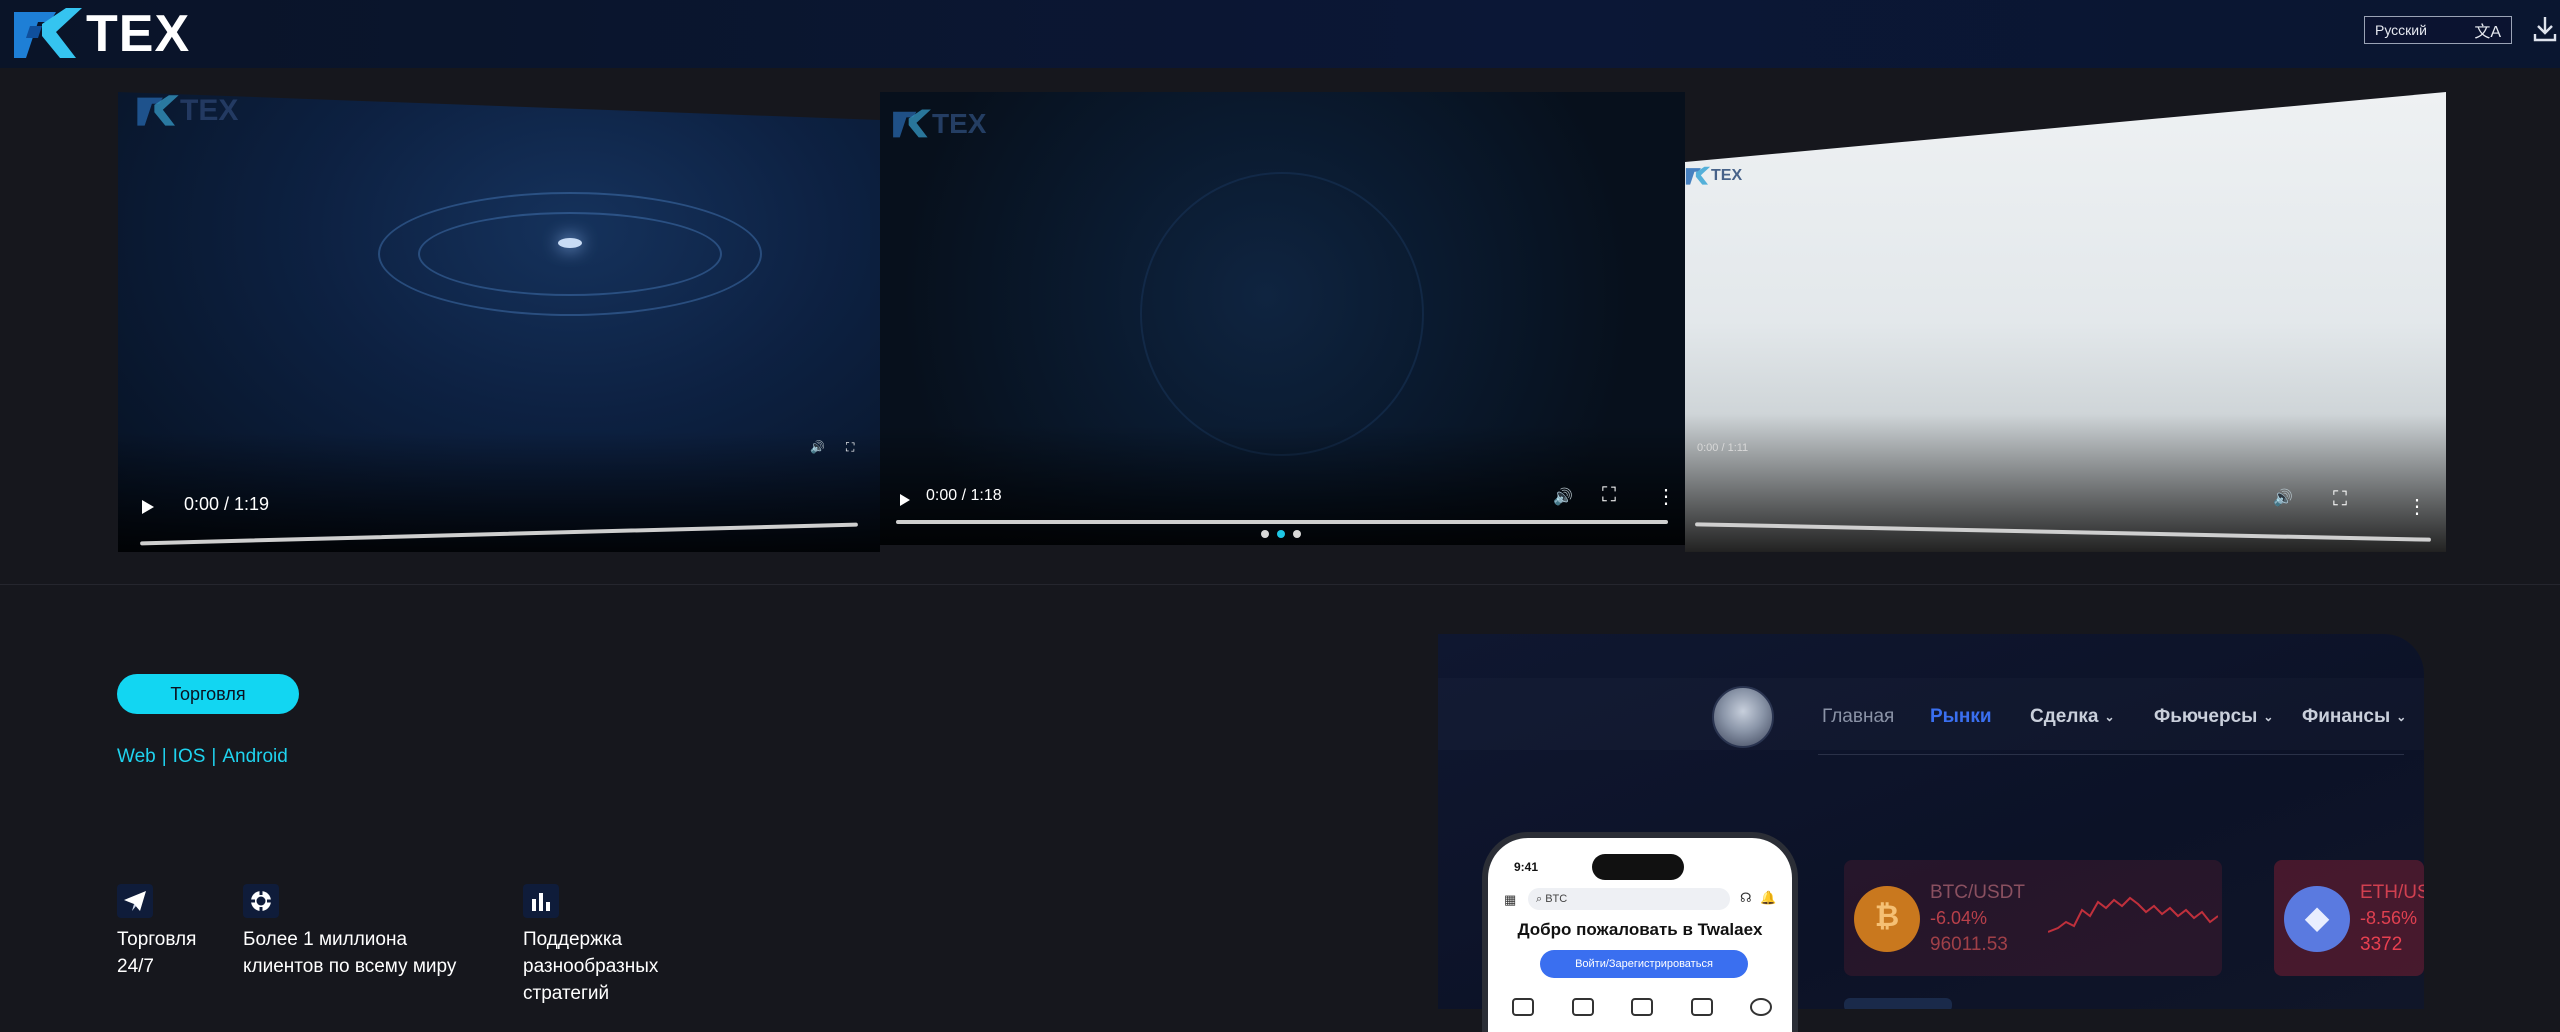 The width and height of the screenshot is (2560, 1032). I want to click on lifebuoy-icon, so click(261, 901).